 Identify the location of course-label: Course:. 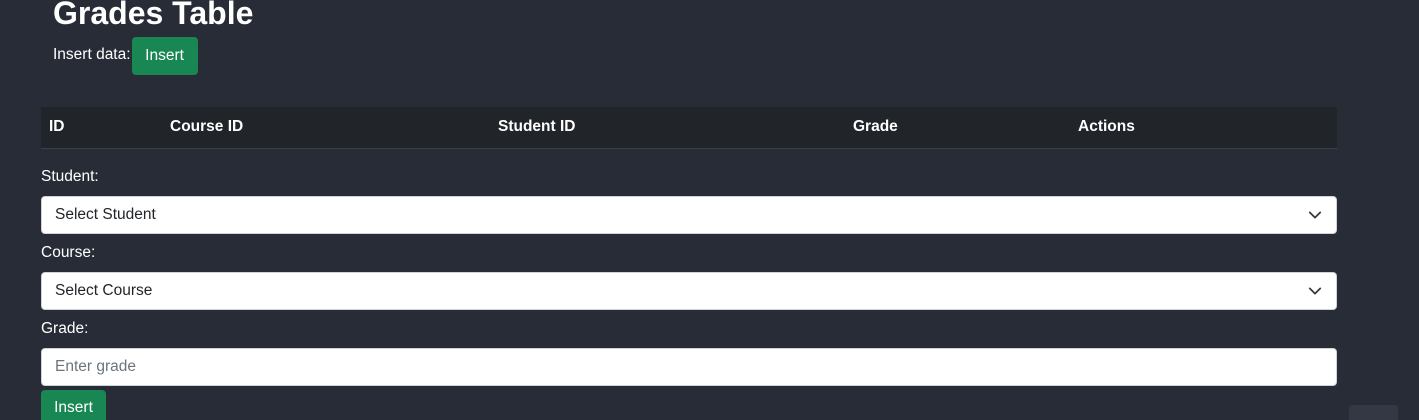
(68, 252).